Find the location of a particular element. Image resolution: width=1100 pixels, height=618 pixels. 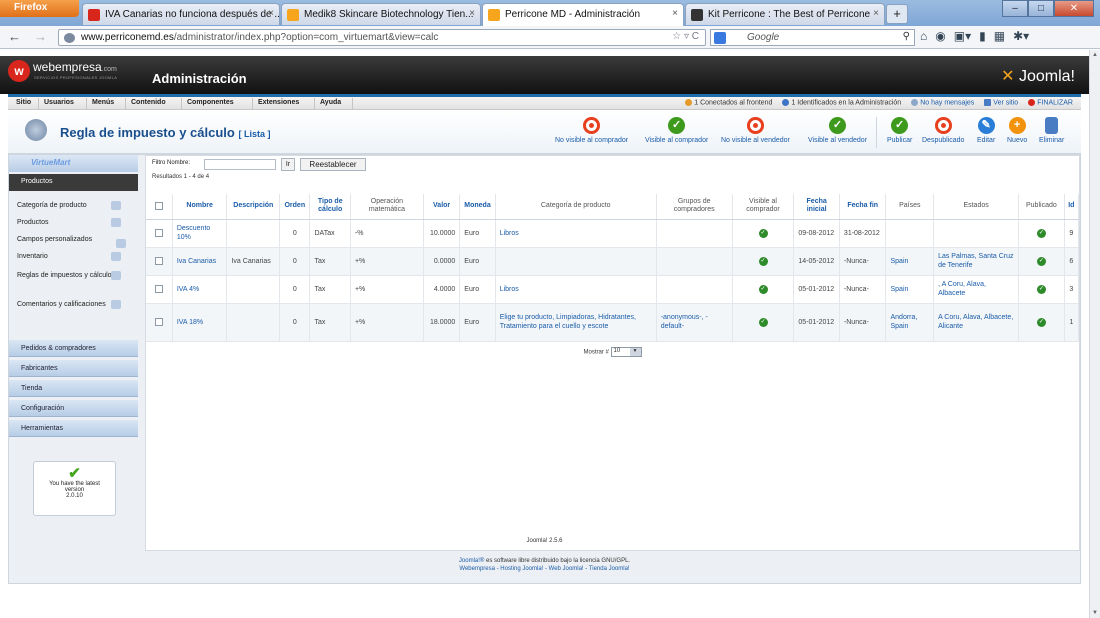

bookmarks-icon: ▮ is located at coordinates (982, 36).